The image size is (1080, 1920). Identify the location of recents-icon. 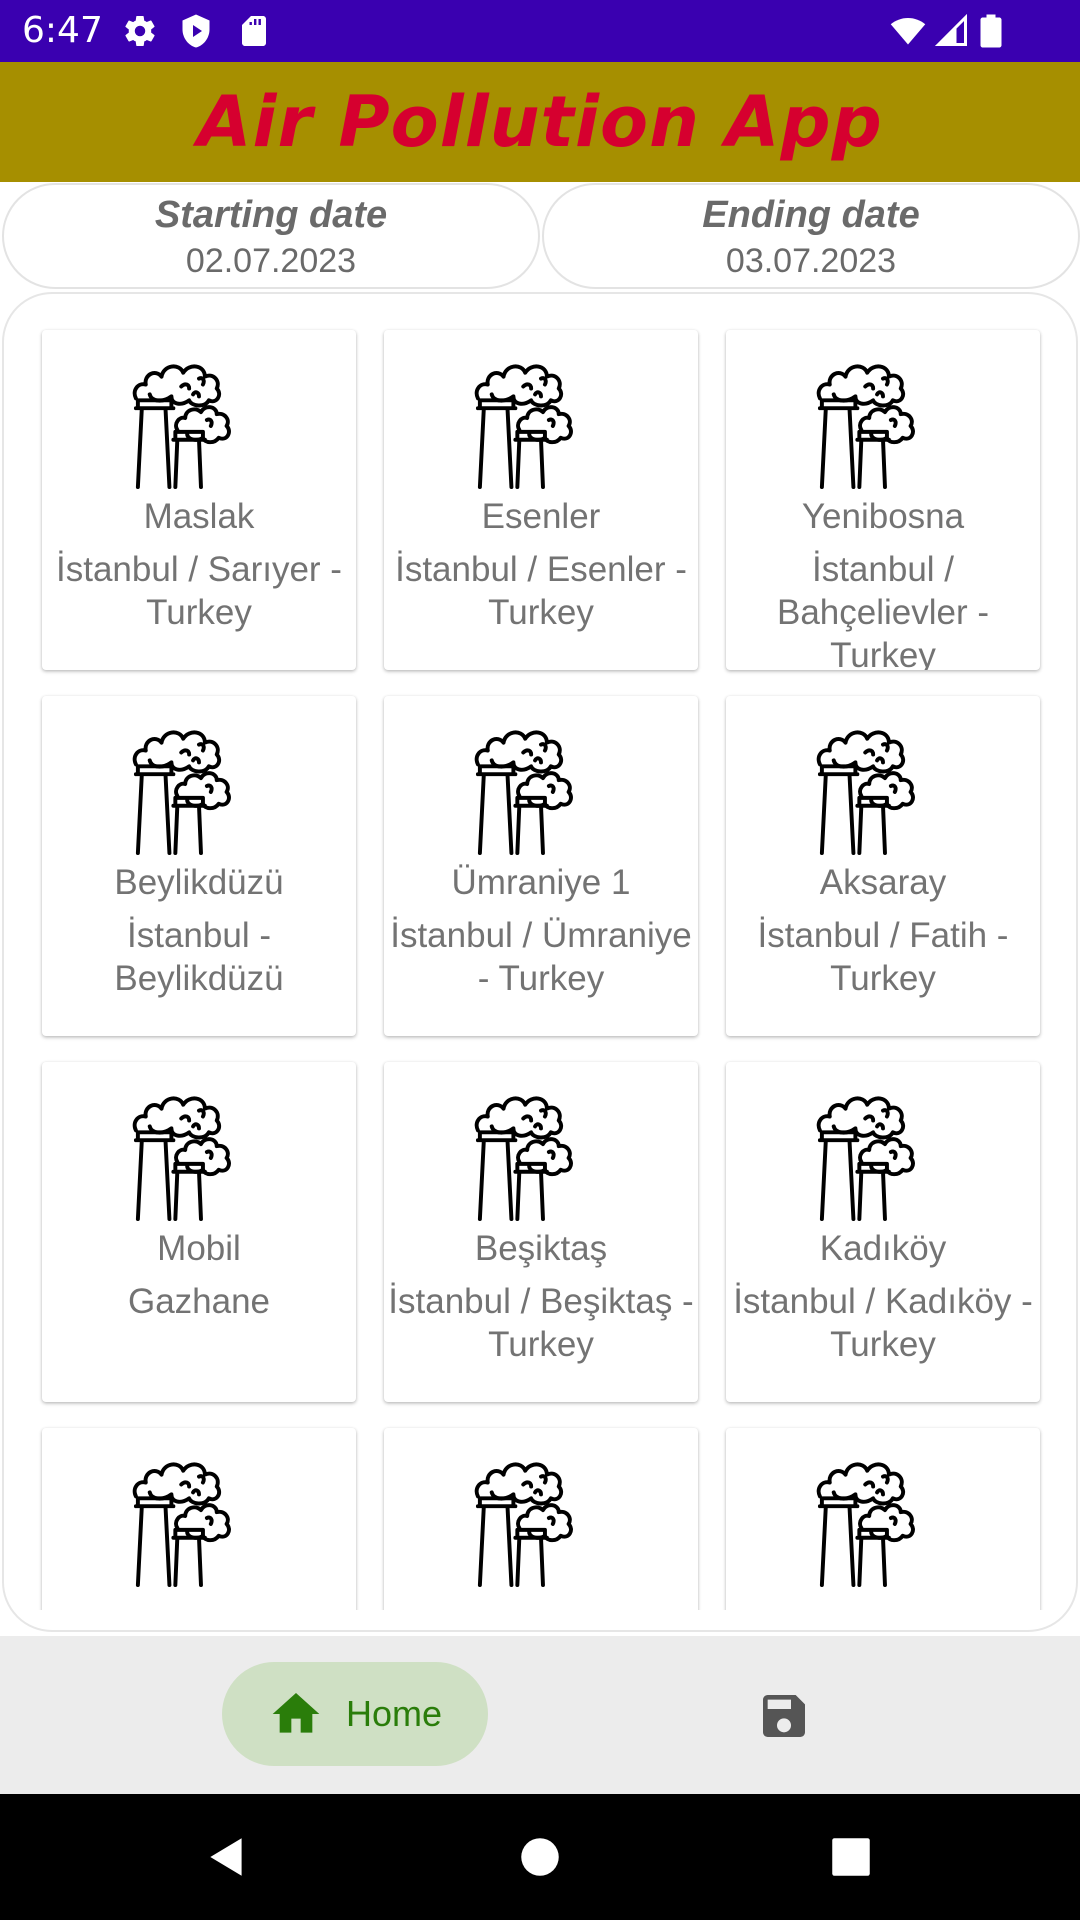
(851, 1857).